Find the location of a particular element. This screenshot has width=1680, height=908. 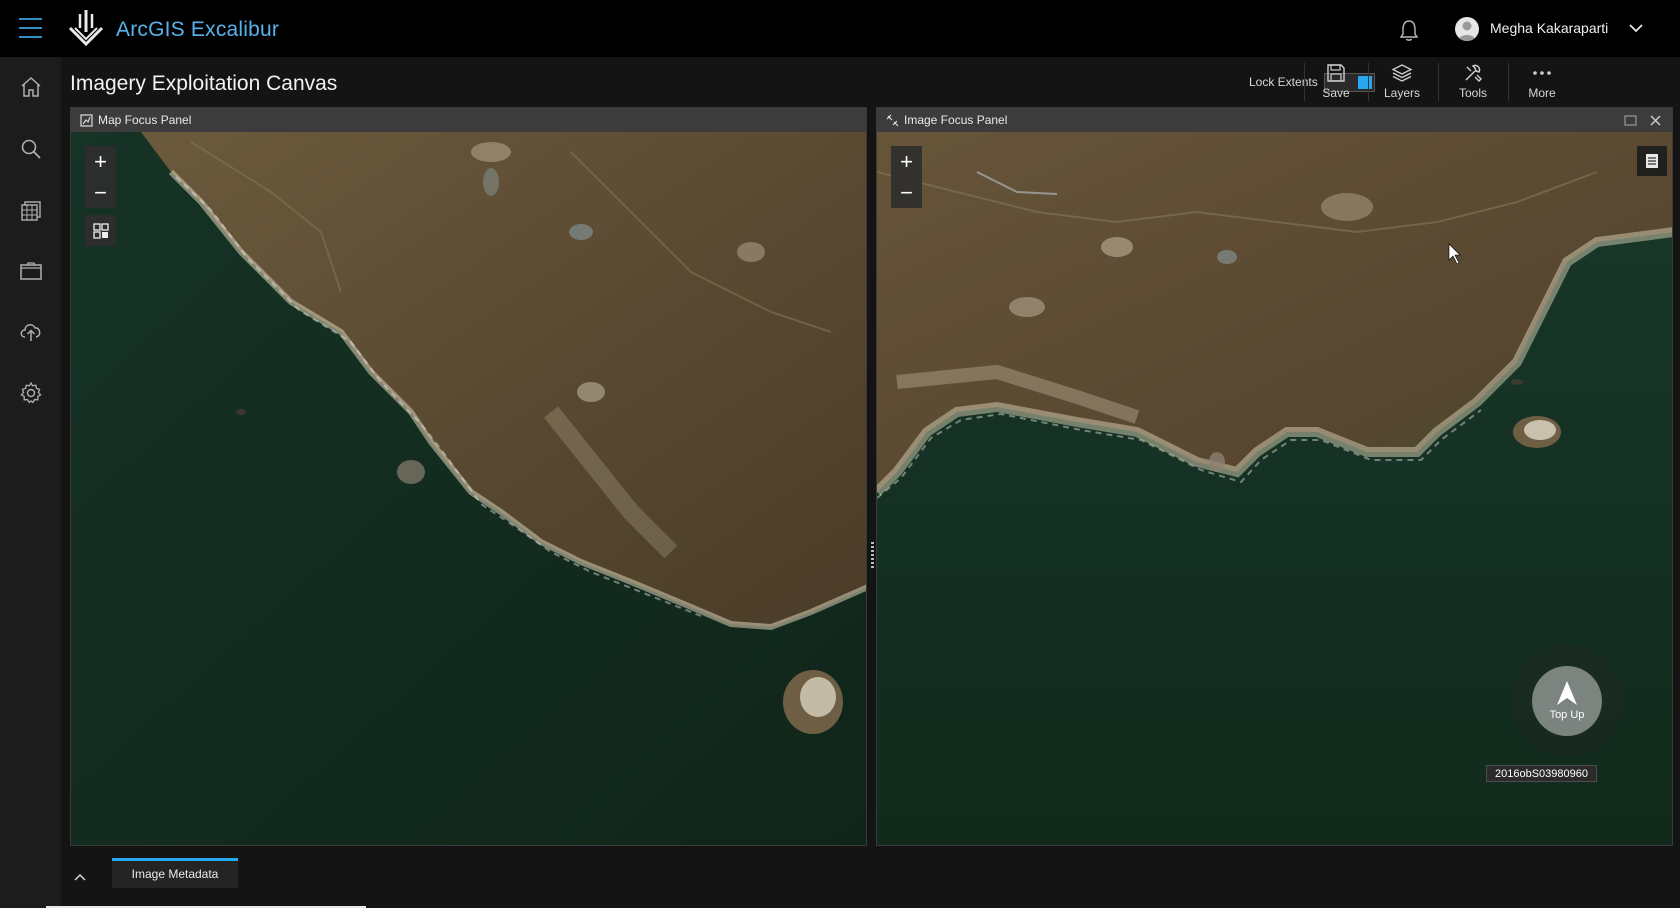

panel-title: Image Focus Panel is located at coordinates (956, 120).